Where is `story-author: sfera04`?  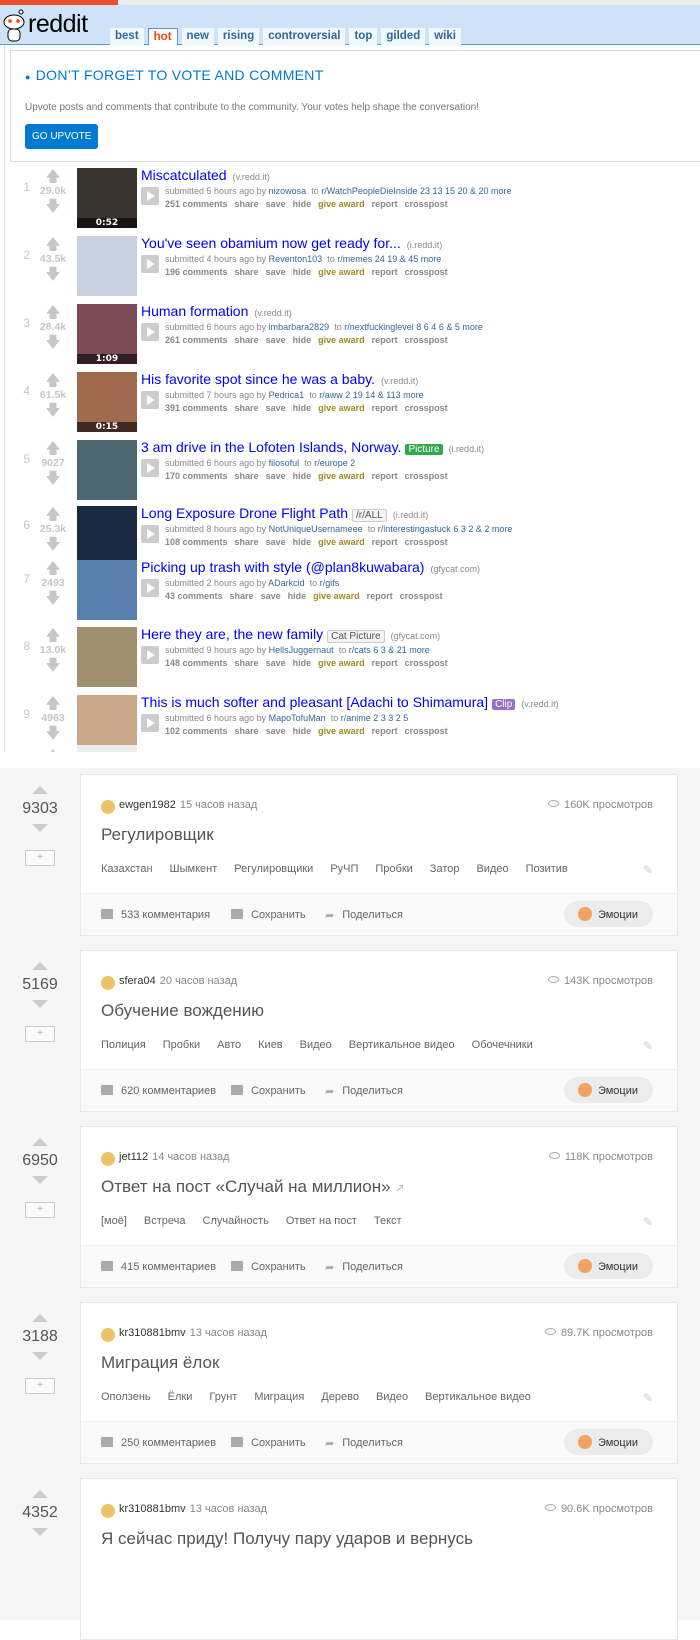
story-author: sfera04 is located at coordinates (137, 981).